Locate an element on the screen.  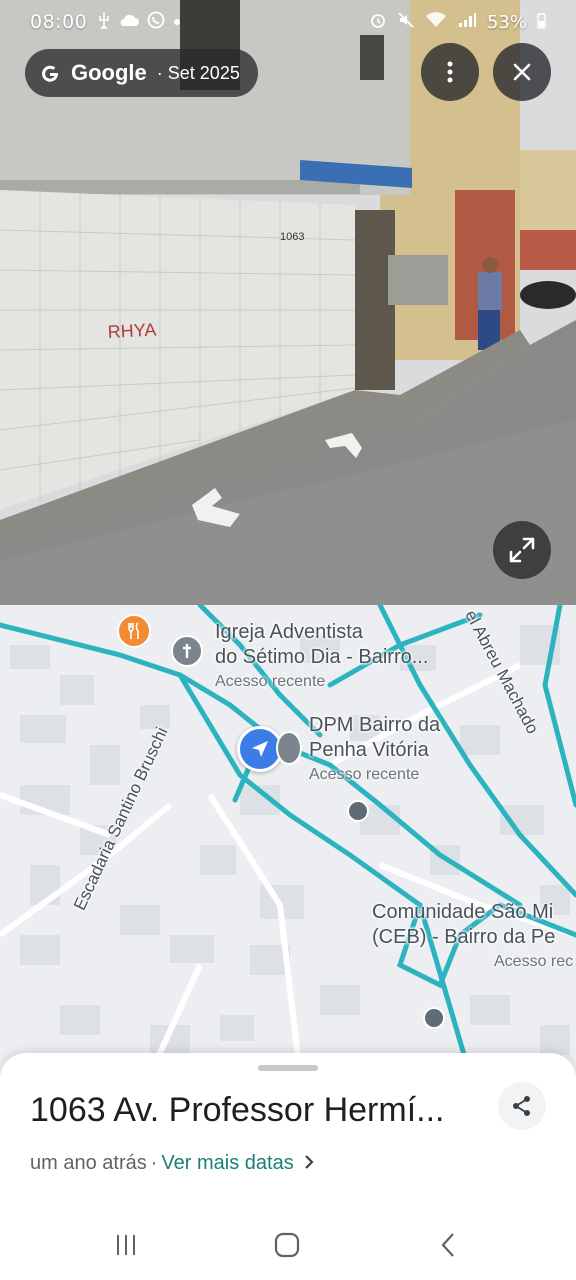
share-icon is located at coordinates (521, 1106).